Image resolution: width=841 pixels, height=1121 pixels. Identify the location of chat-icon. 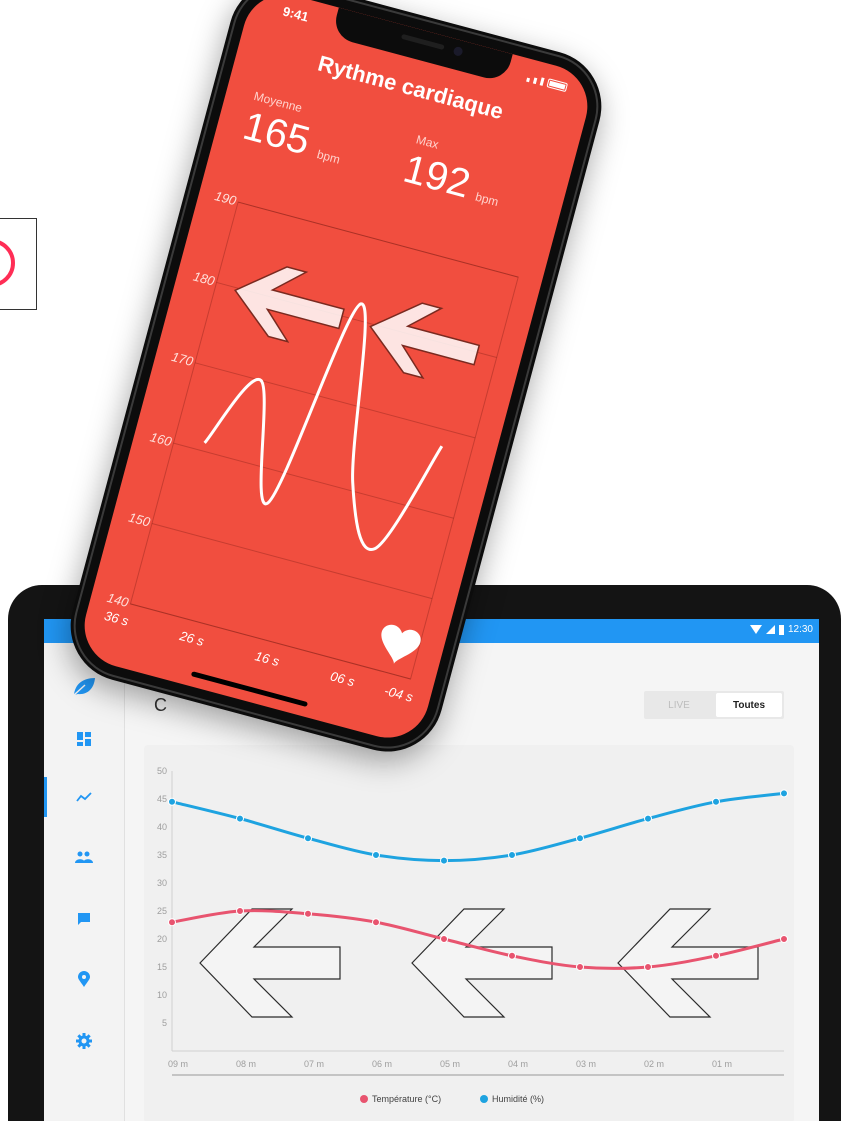
(84, 919).